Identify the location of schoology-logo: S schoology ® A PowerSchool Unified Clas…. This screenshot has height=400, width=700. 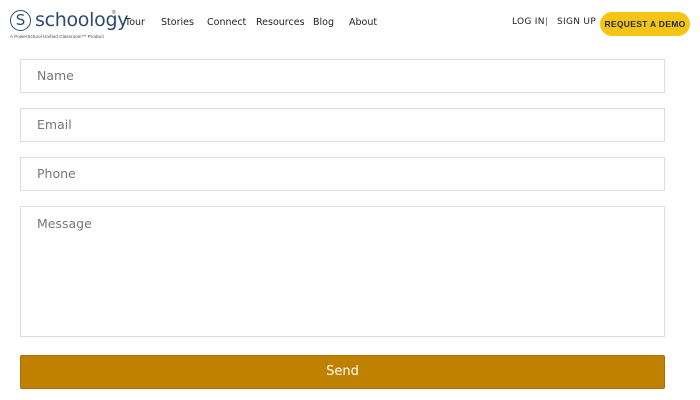
(69, 24).